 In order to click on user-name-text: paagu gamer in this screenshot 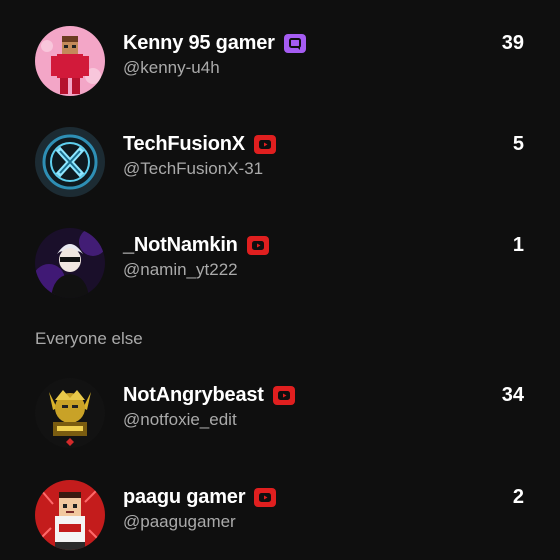, I will do `click(184, 497)`.